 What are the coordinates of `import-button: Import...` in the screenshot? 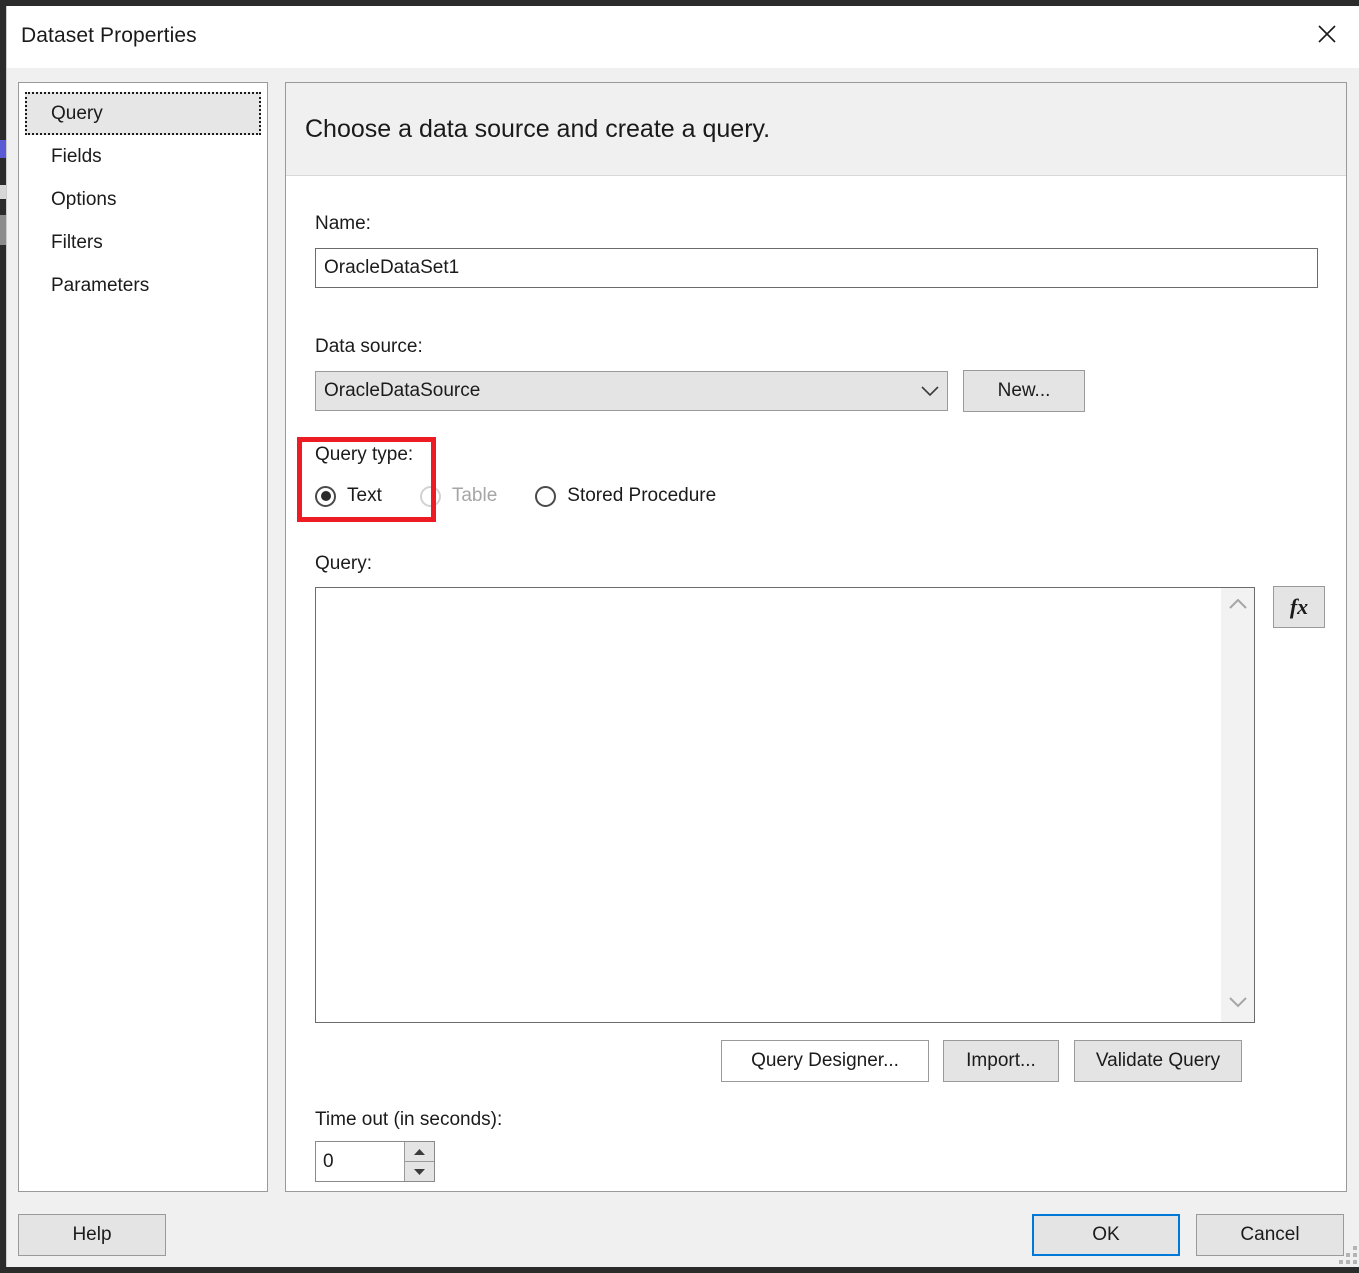 It's located at (1001, 1061).